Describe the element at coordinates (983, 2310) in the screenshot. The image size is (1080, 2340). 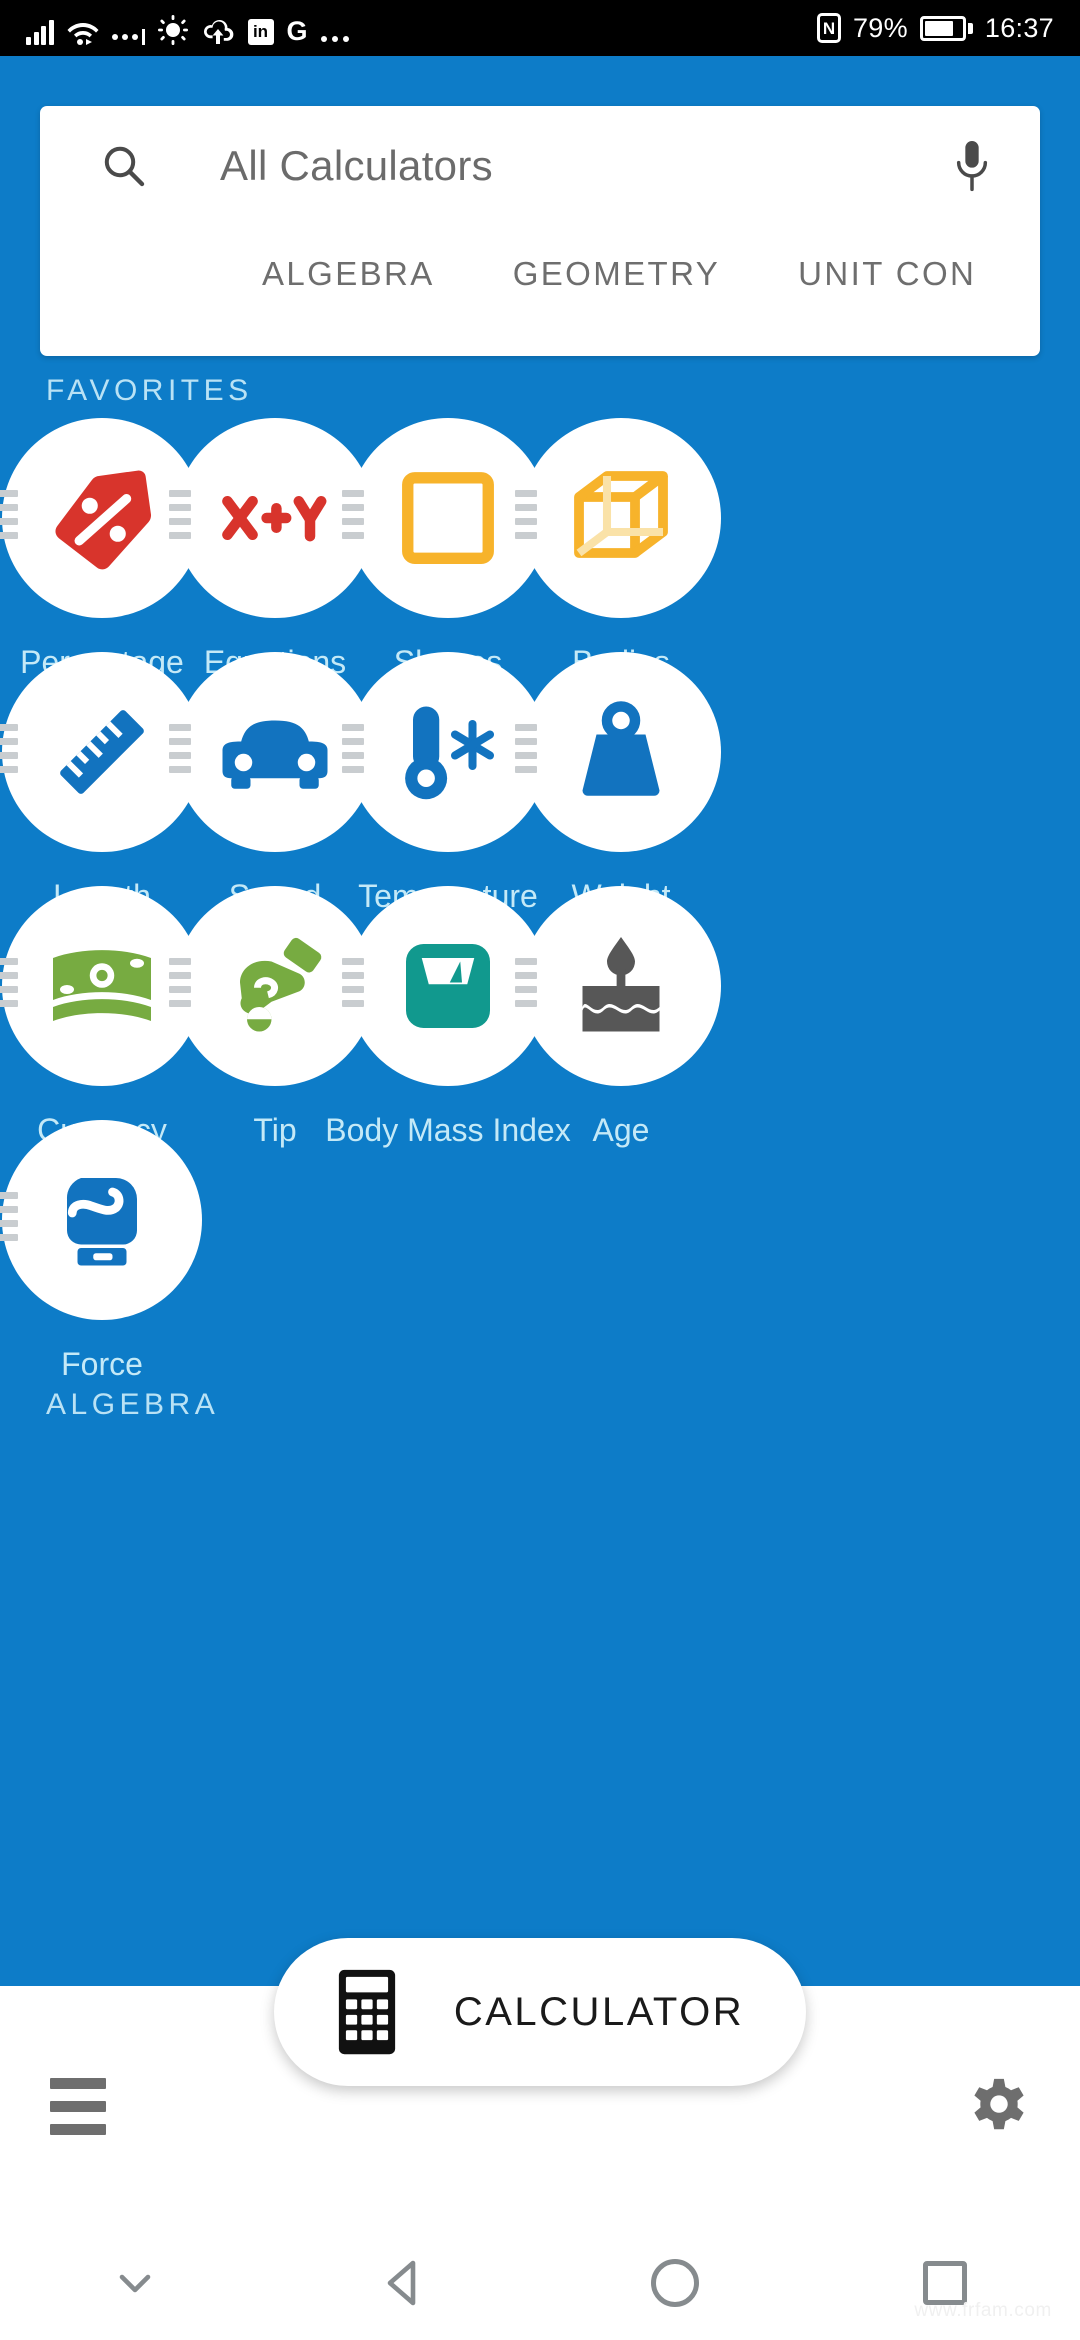
I see `watermark: www.frfam.com` at that location.